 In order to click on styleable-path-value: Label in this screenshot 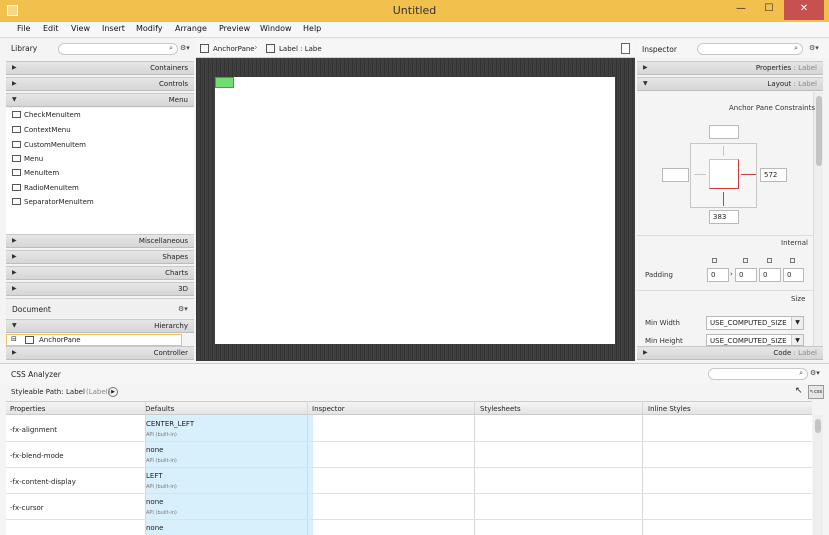, I will do `click(75, 392)`.